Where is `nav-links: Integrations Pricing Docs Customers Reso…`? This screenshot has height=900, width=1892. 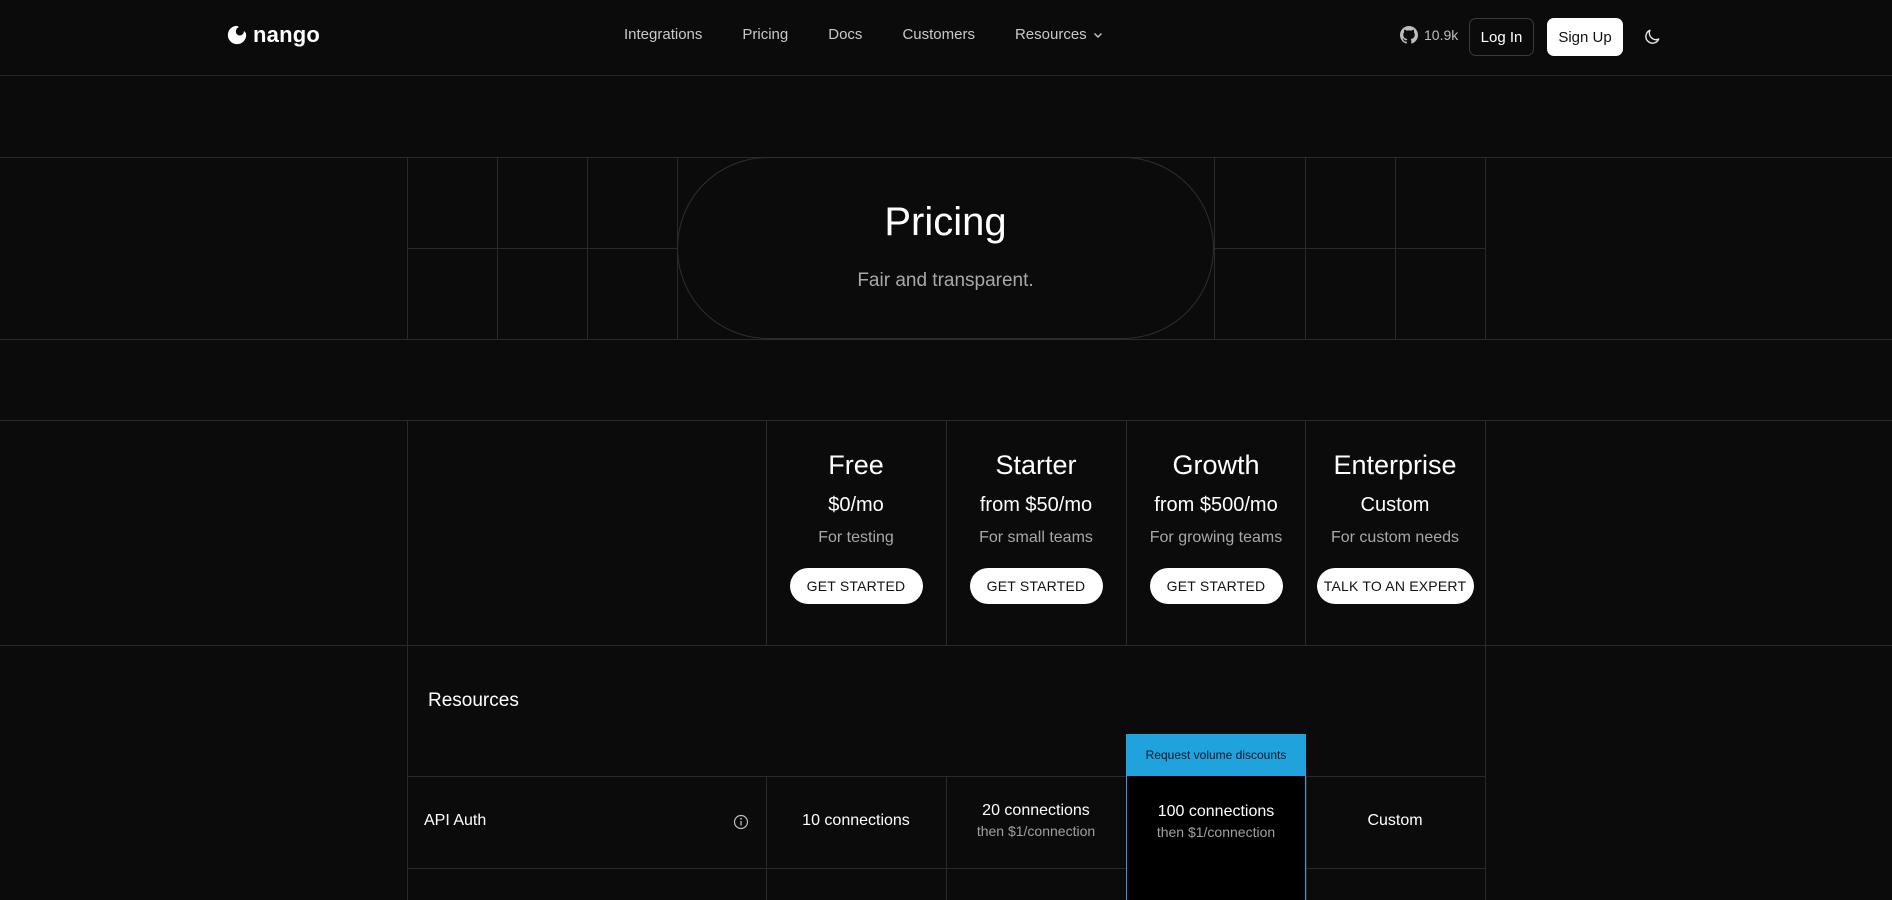 nav-links: Integrations Pricing Docs Customers Reso… is located at coordinates (863, 34).